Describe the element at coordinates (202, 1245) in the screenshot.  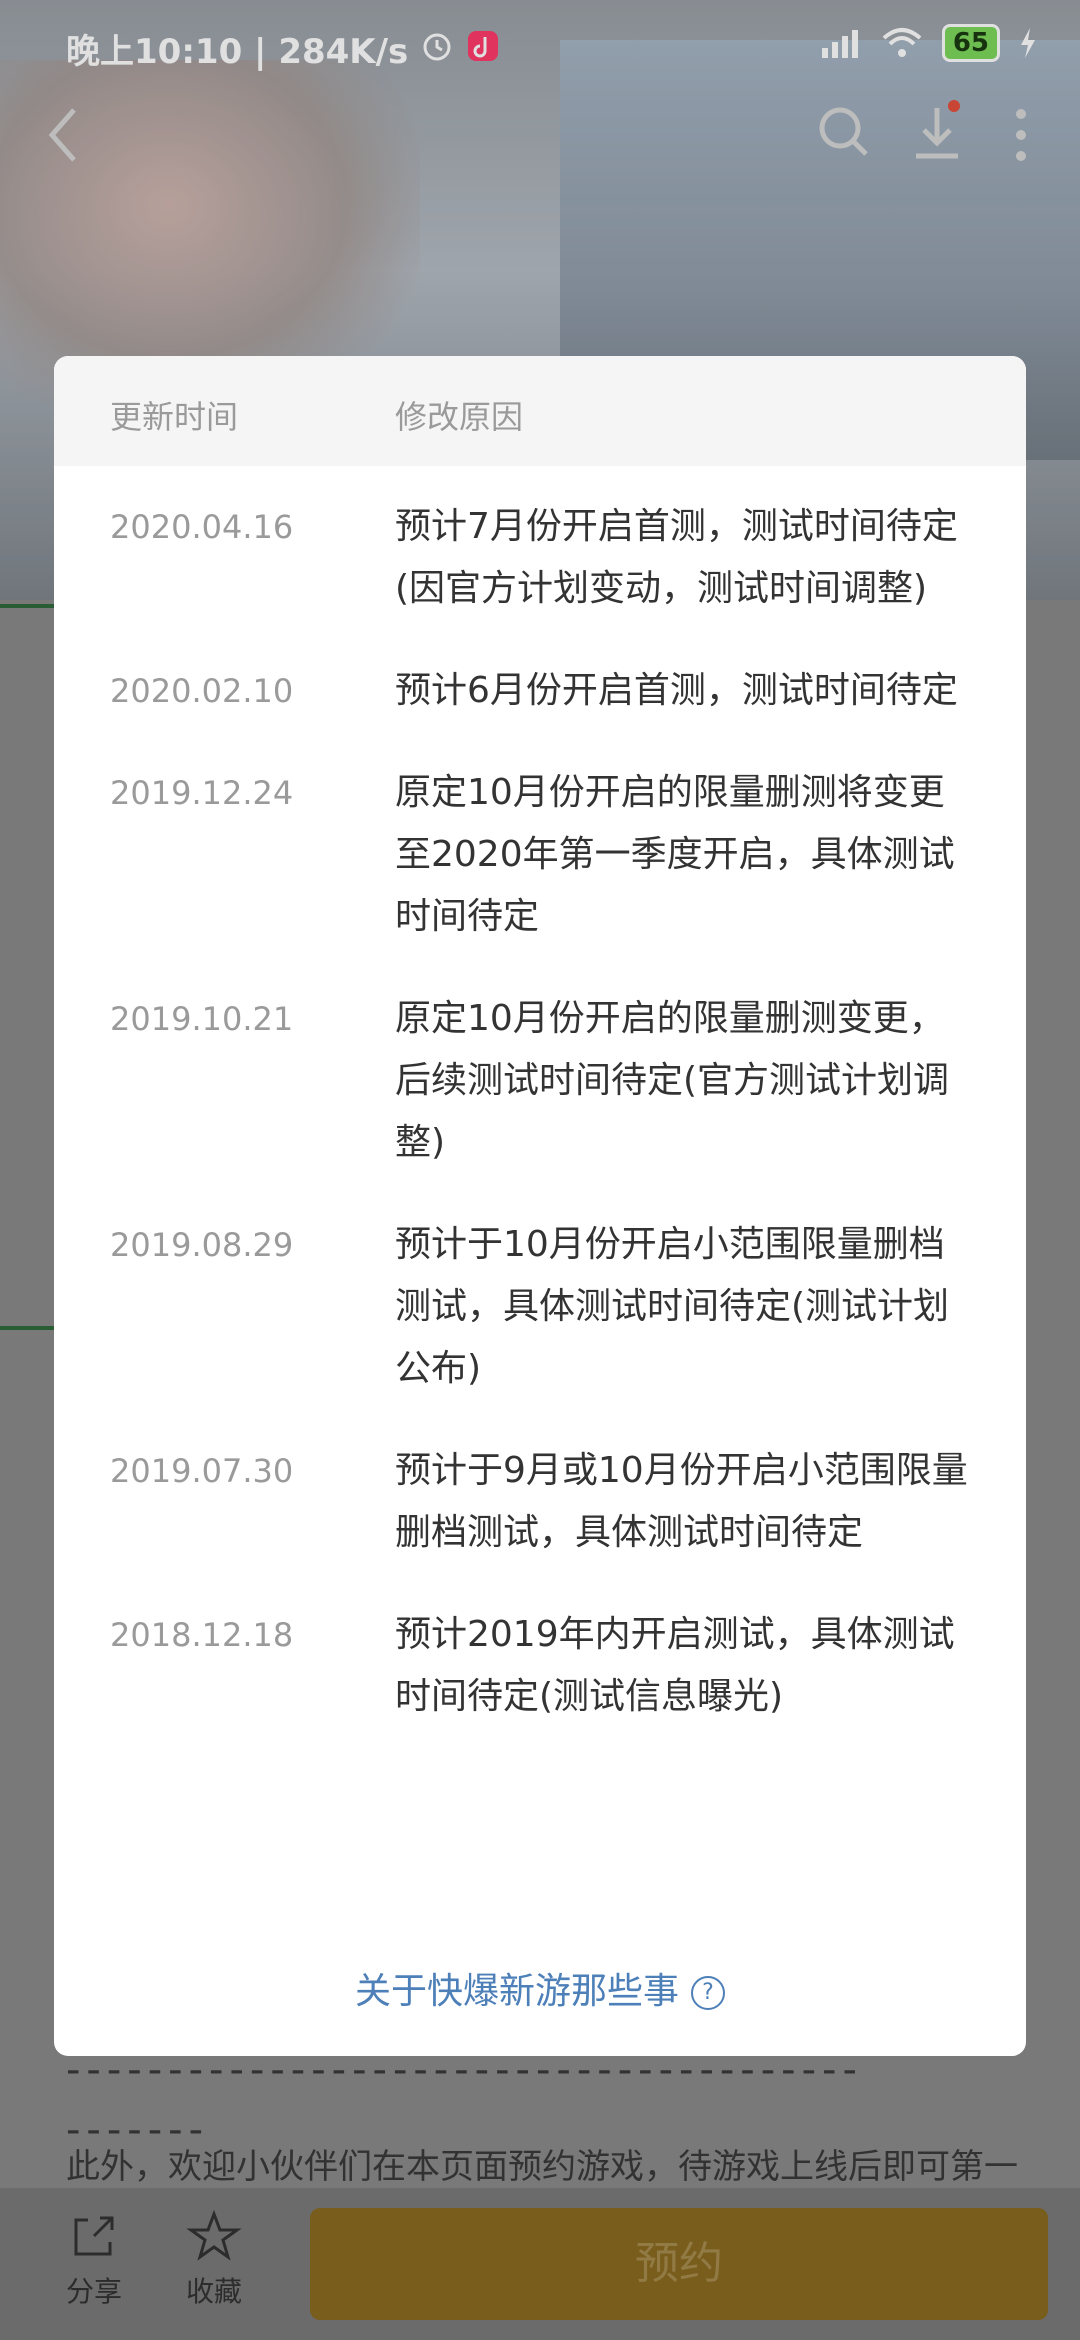
I see `row-date: 2019.08.29` at that location.